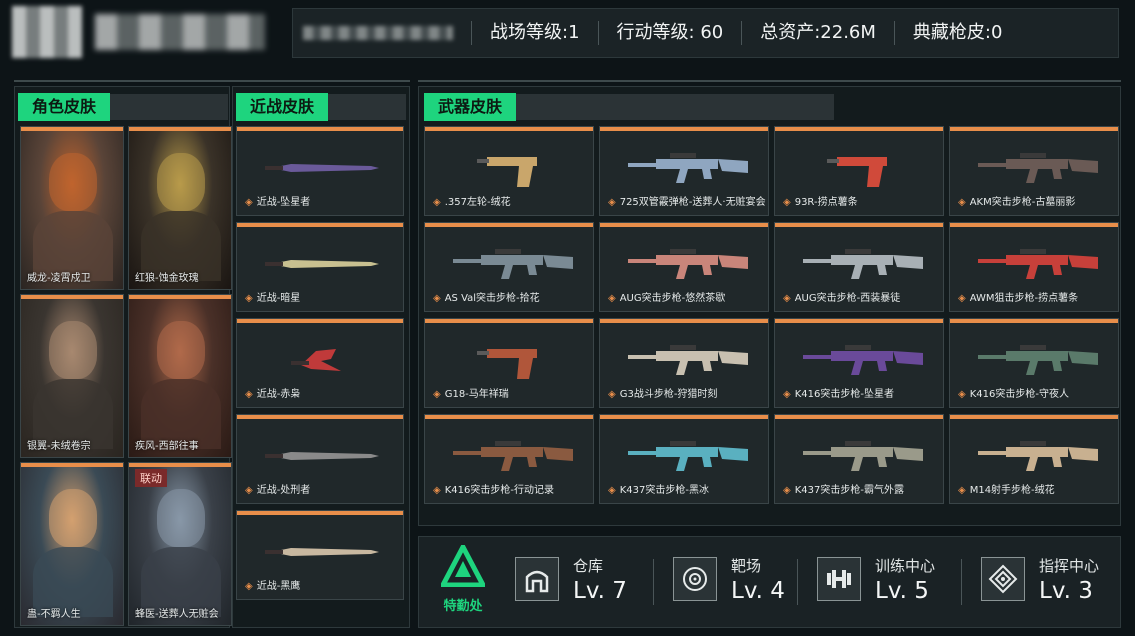 This screenshot has width=1135, height=636. What do you see at coordinates (378, 33) in the screenshot?
I see `player-id-redacted` at bounding box center [378, 33].